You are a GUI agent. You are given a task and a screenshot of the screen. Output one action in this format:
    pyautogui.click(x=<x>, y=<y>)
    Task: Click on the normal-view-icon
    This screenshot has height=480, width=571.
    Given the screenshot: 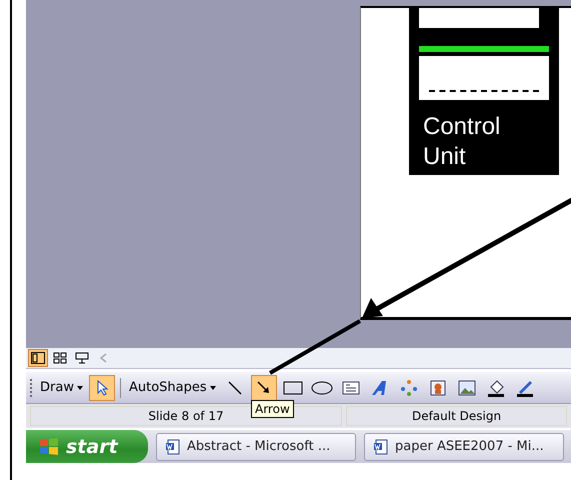 What is the action you would take?
    pyautogui.click(x=38, y=358)
    